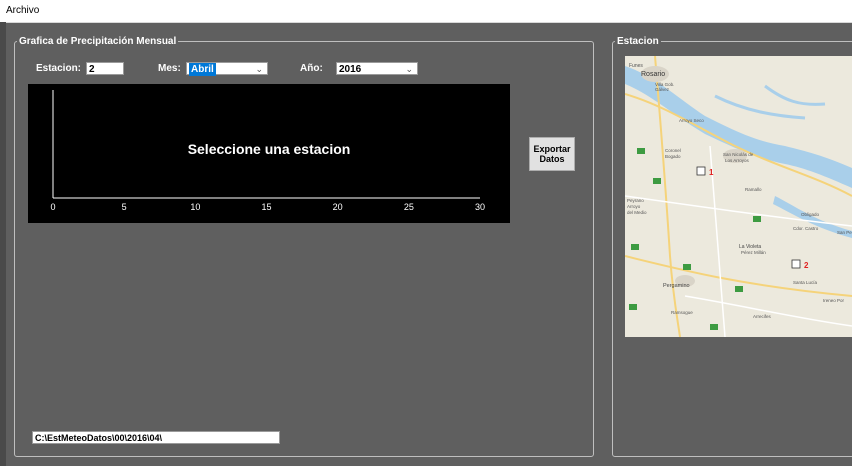 The image size is (852, 466). I want to click on svg-text: Pergamino, so click(676, 286).